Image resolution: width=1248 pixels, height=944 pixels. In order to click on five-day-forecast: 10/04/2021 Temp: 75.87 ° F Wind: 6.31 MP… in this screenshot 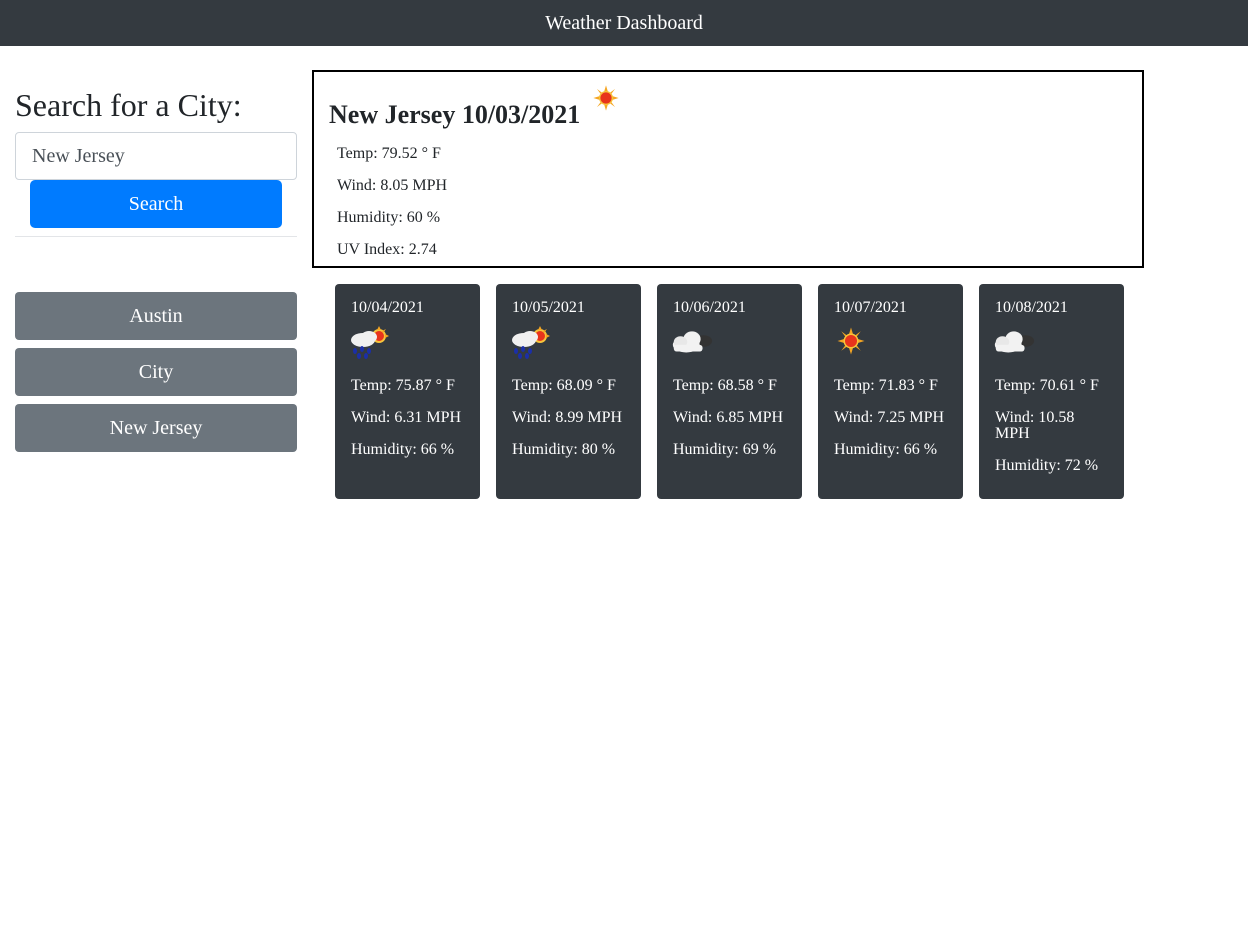, I will do `click(737, 391)`.